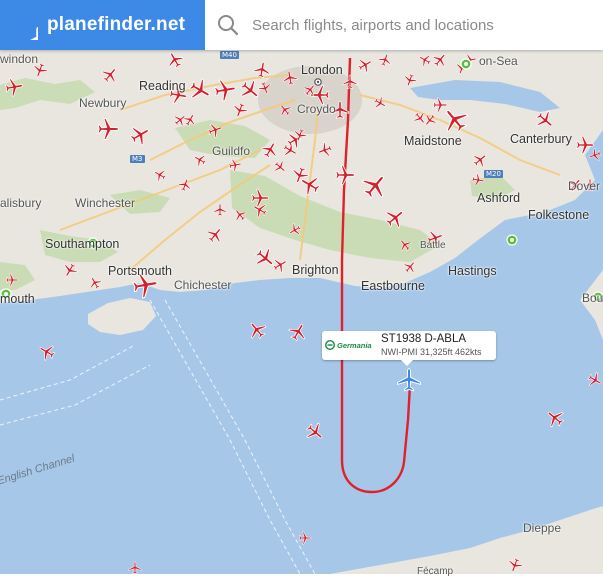 This screenshot has height=577, width=603. I want to click on label-ashford: Ashford, so click(499, 198).